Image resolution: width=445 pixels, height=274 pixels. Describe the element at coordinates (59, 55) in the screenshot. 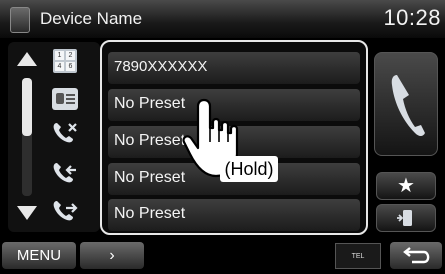

I see `keypad-digit: 1` at that location.